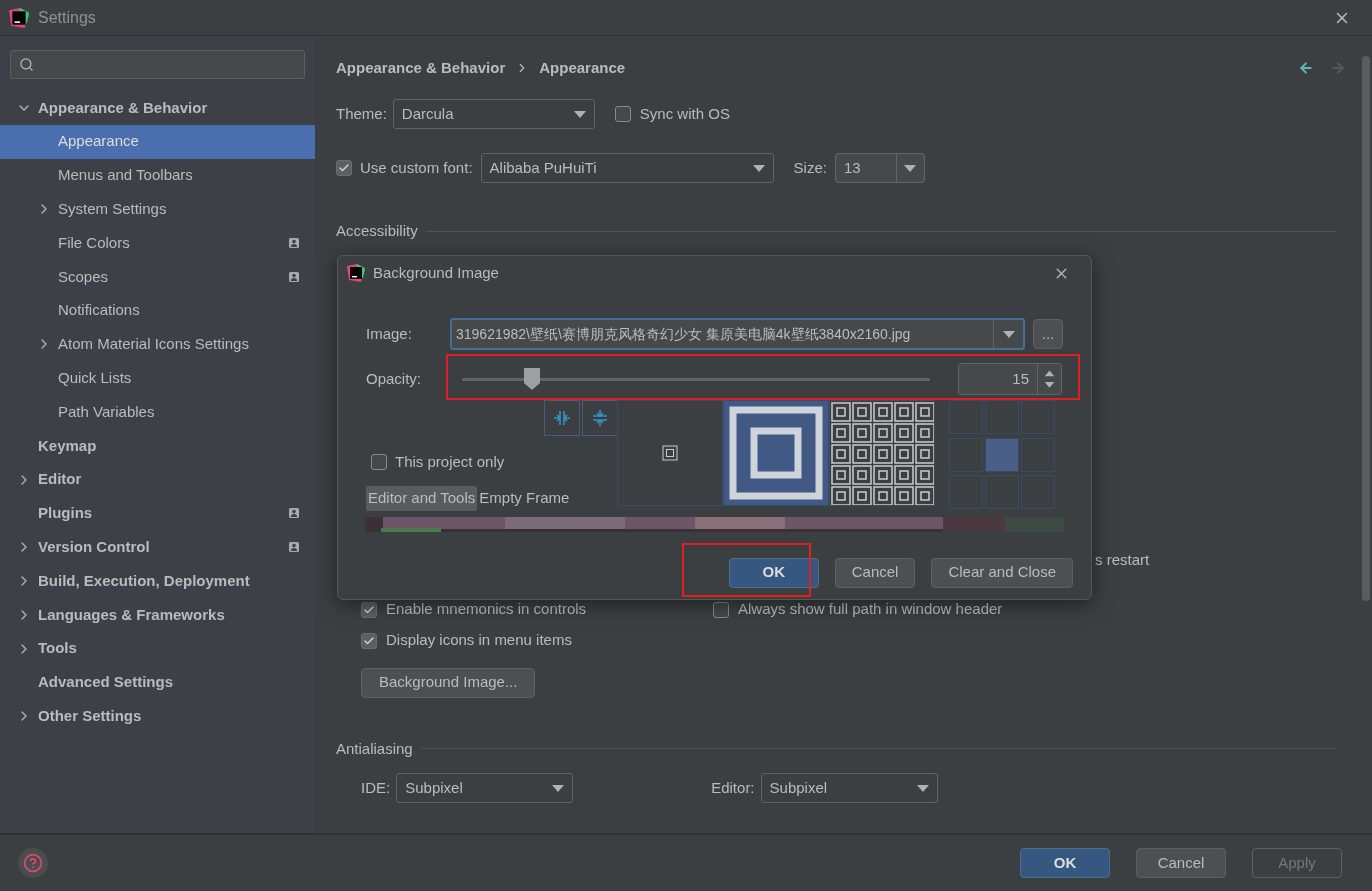 The image size is (1372, 891). Describe the element at coordinates (157, 277) in the screenshot. I see `sidebar-item: Scopes` at that location.